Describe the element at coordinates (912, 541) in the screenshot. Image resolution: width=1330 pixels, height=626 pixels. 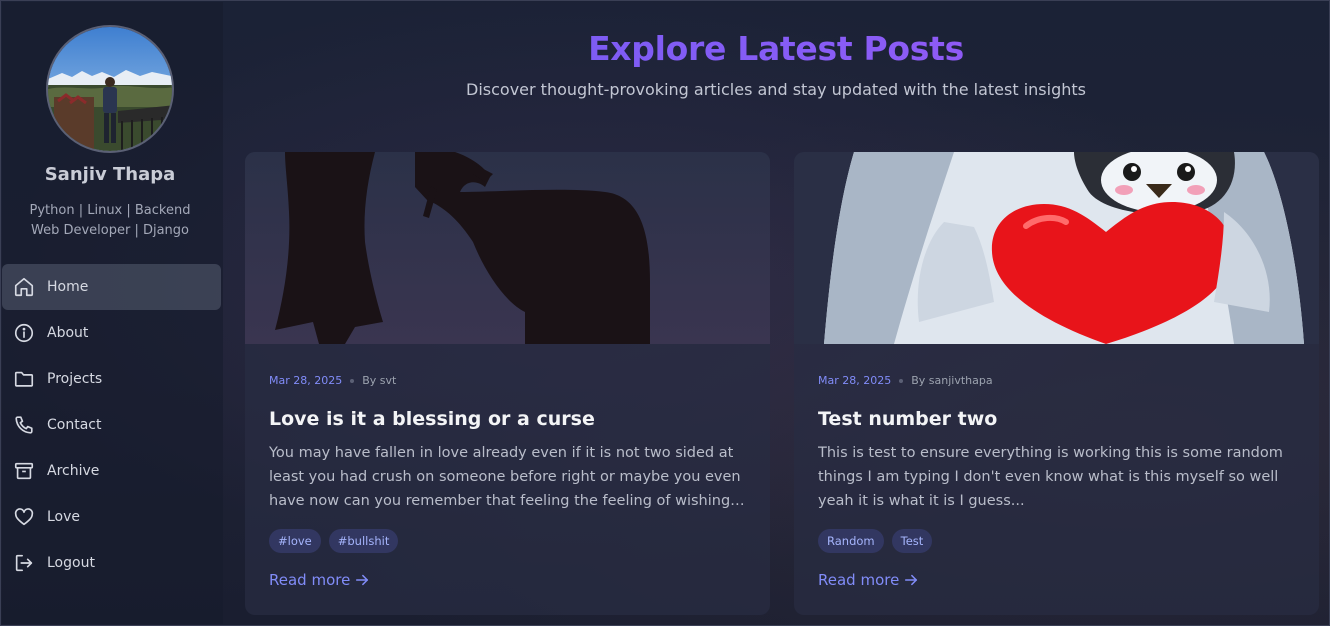
I see `tag-test: Test` at that location.